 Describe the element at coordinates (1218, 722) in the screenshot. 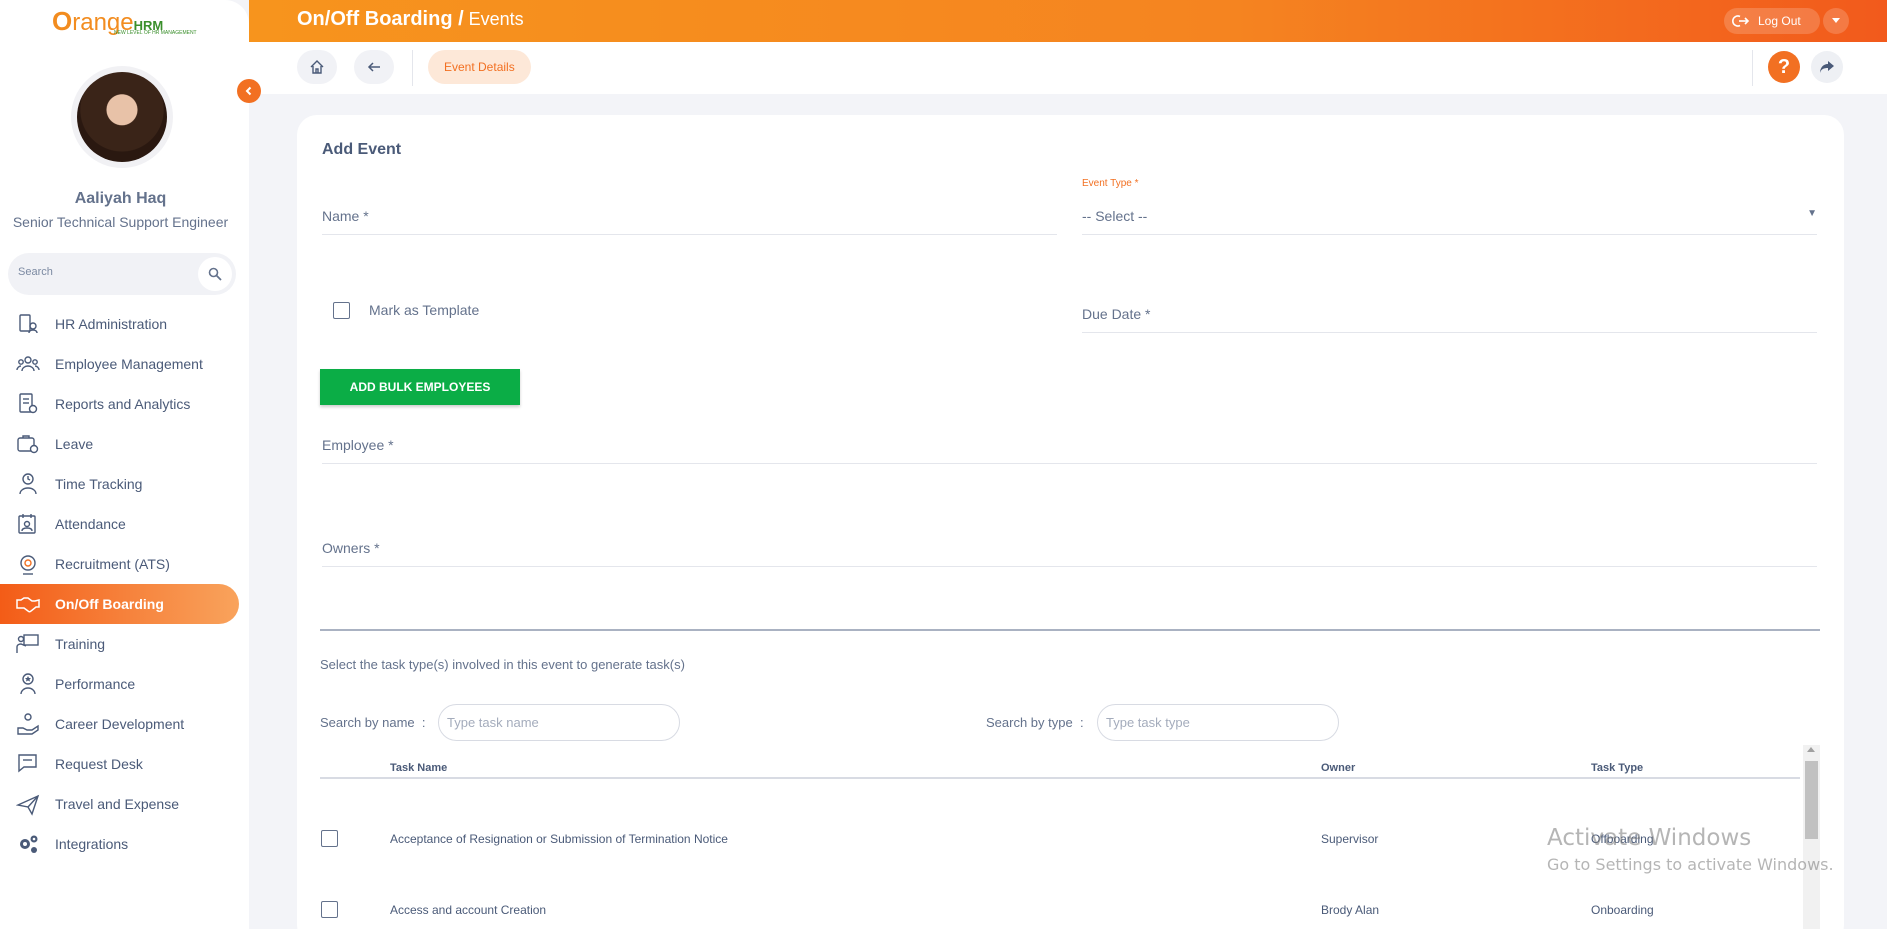

I see `search-task-type-input` at that location.